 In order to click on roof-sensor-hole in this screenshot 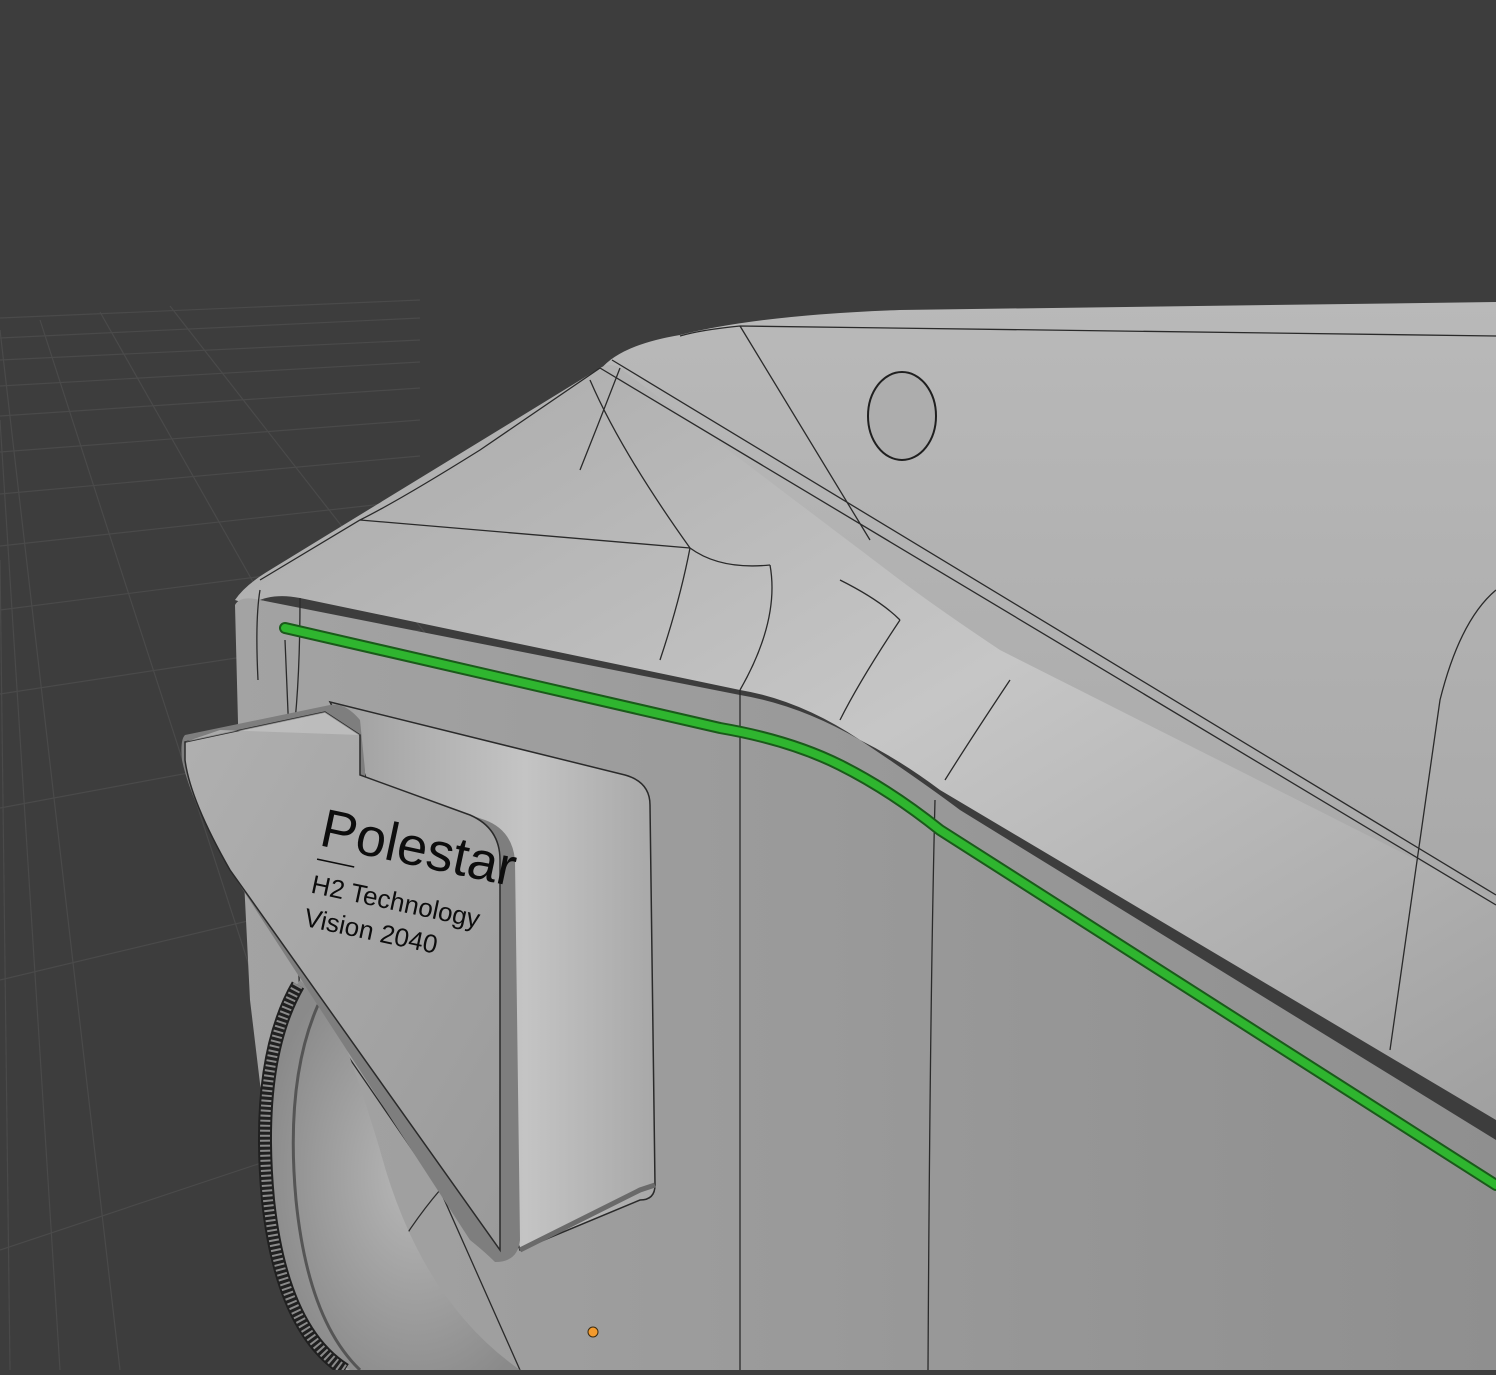, I will do `click(902, 416)`.